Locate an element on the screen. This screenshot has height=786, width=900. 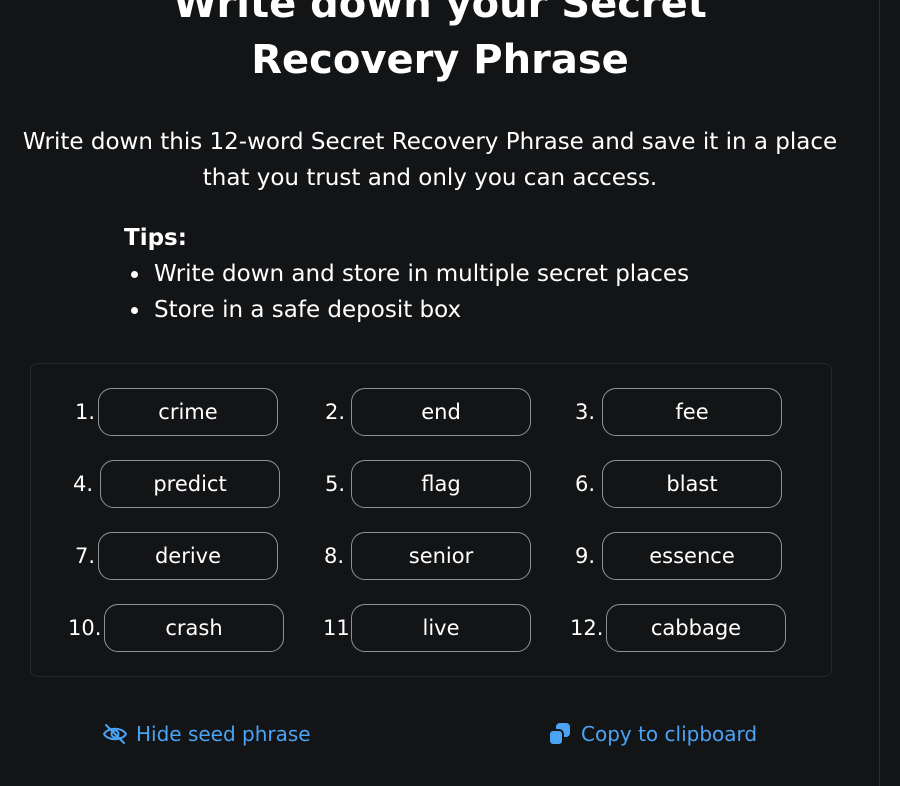
seed-word-6: 6. blast is located at coordinates (700, 484).